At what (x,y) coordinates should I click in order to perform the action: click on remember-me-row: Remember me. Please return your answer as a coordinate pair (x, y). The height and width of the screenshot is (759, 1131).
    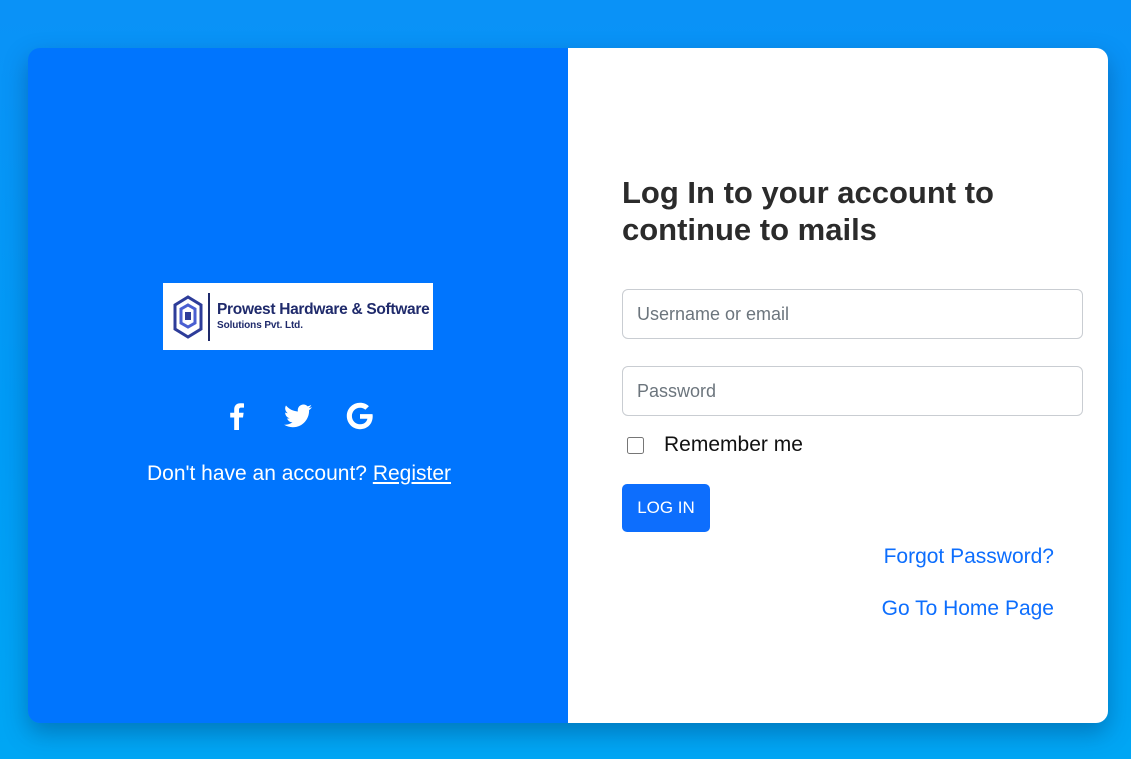
    Looking at the image, I should click on (715, 445).